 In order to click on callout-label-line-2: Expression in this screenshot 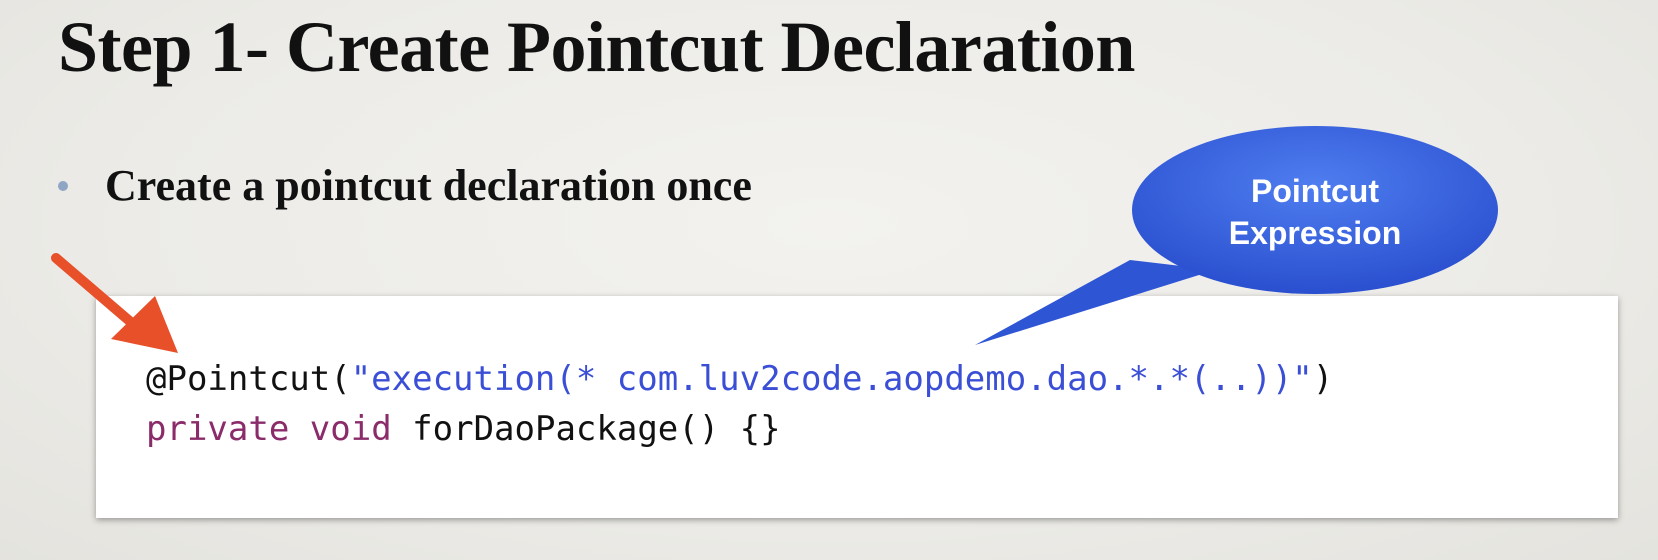, I will do `click(1315, 233)`.